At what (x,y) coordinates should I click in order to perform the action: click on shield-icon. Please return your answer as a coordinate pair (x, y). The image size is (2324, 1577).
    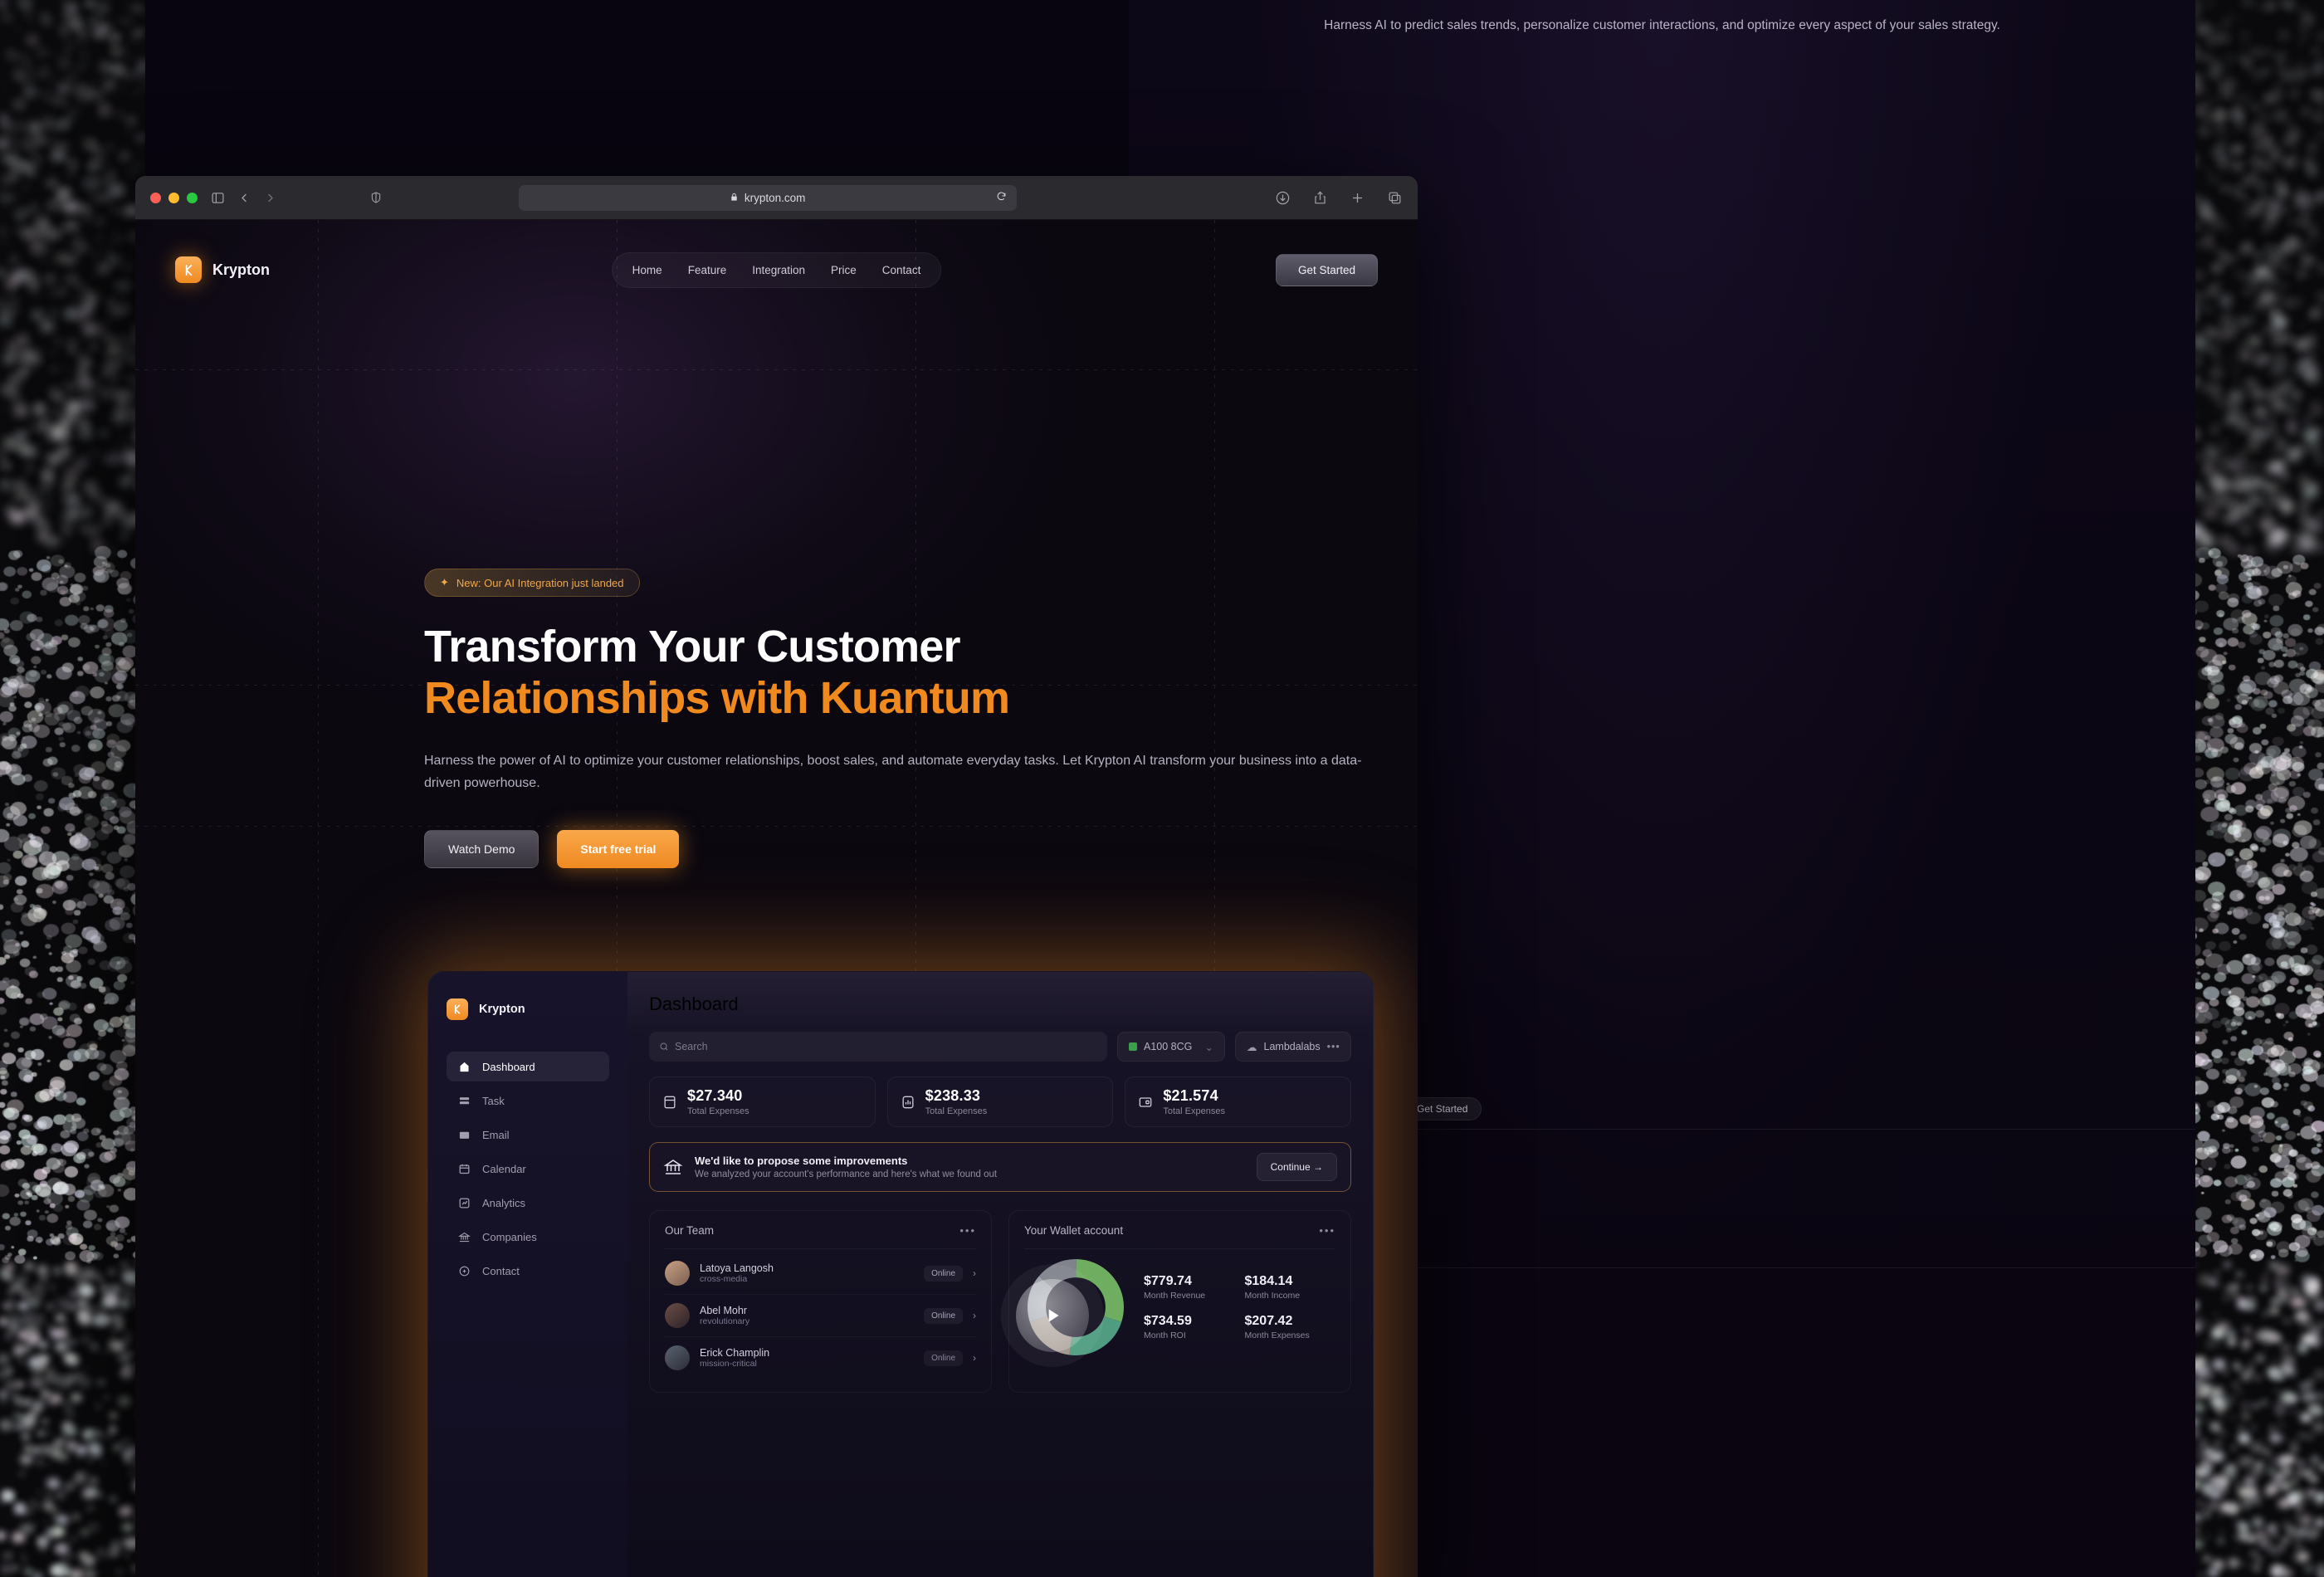
    Looking at the image, I should click on (376, 197).